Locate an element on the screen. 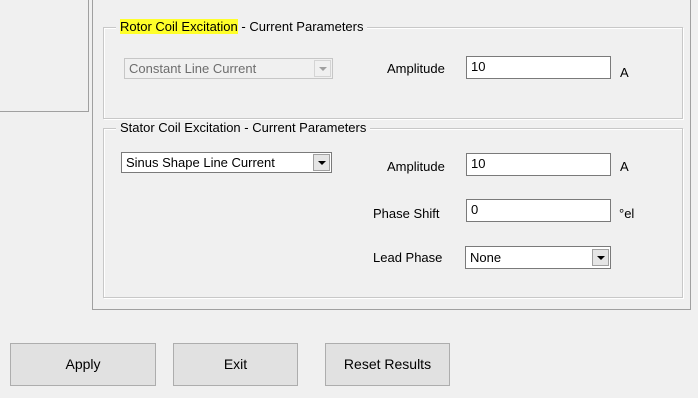 Image resolution: width=698 pixels, height=398 pixels. stator-mode-dropdown-button is located at coordinates (321, 162).